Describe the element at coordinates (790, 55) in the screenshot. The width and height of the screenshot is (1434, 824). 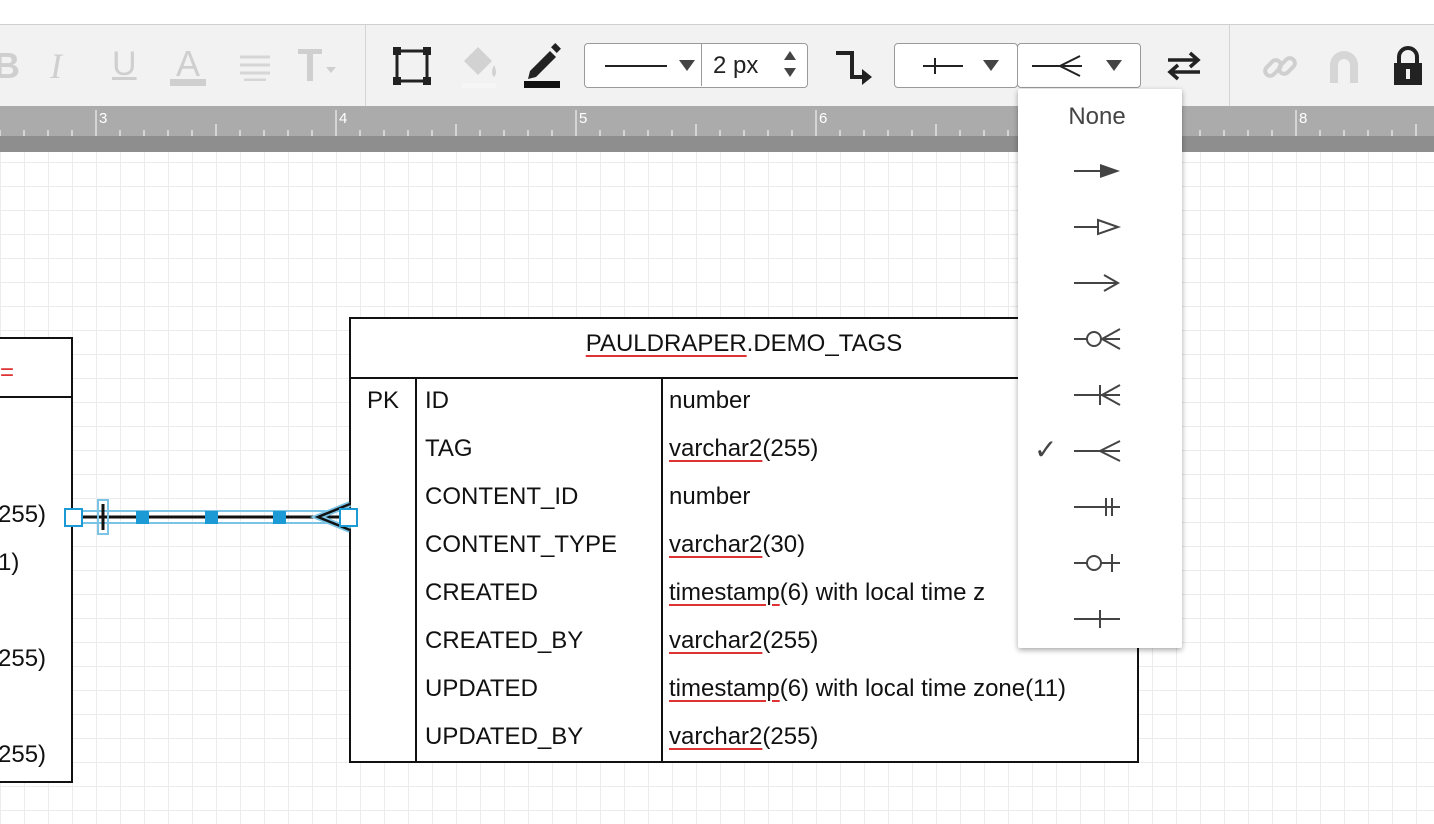
I see `stepper-up-icon` at that location.